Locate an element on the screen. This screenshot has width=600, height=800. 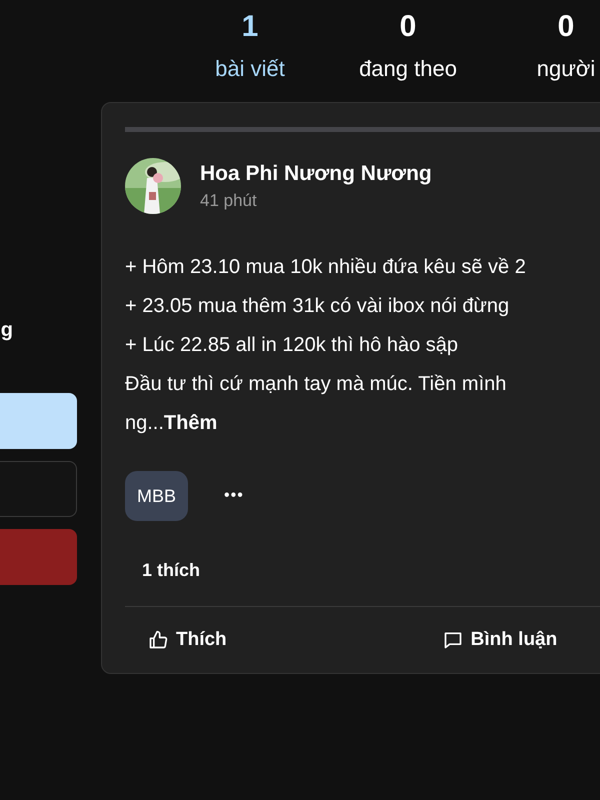
post-text: Đầu tư thì cứ mạnh tay mà múc. Tiền mình is located at coordinates (316, 384).